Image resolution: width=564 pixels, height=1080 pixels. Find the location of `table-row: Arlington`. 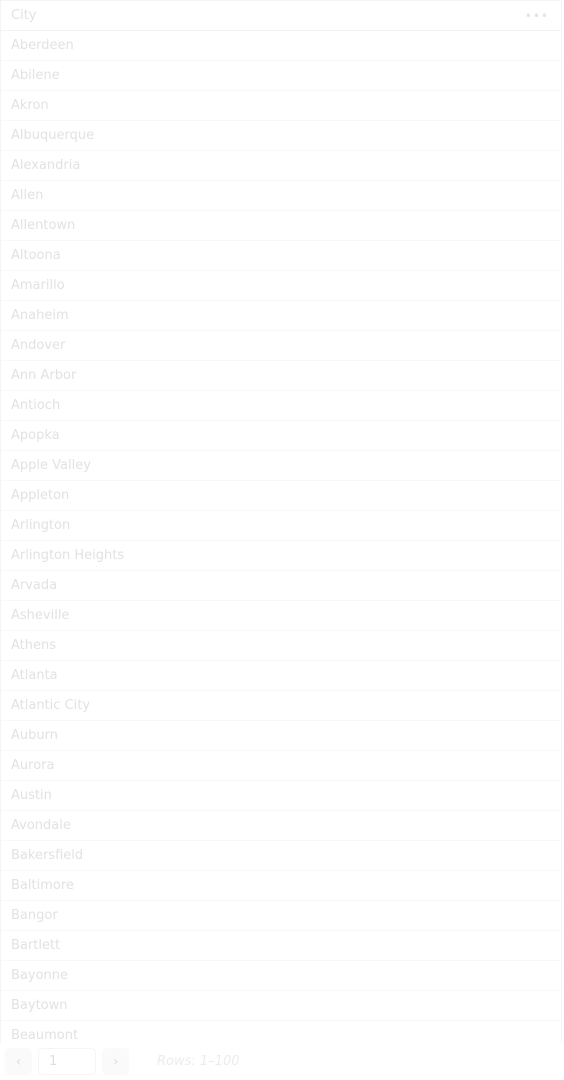

table-row: Arlington is located at coordinates (281, 526).